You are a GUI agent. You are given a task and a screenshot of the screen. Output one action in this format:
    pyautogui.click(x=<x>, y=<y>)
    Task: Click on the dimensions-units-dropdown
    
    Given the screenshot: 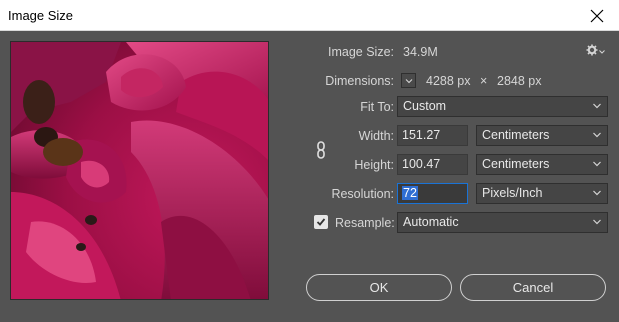 What is the action you would take?
    pyautogui.click(x=408, y=80)
    